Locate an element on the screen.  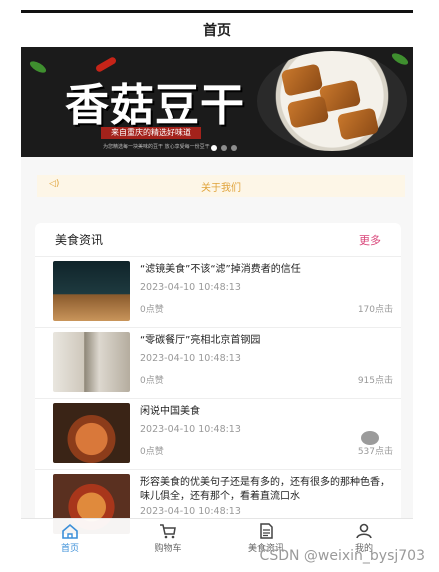
page-title: 首页 is located at coordinates (217, 31).